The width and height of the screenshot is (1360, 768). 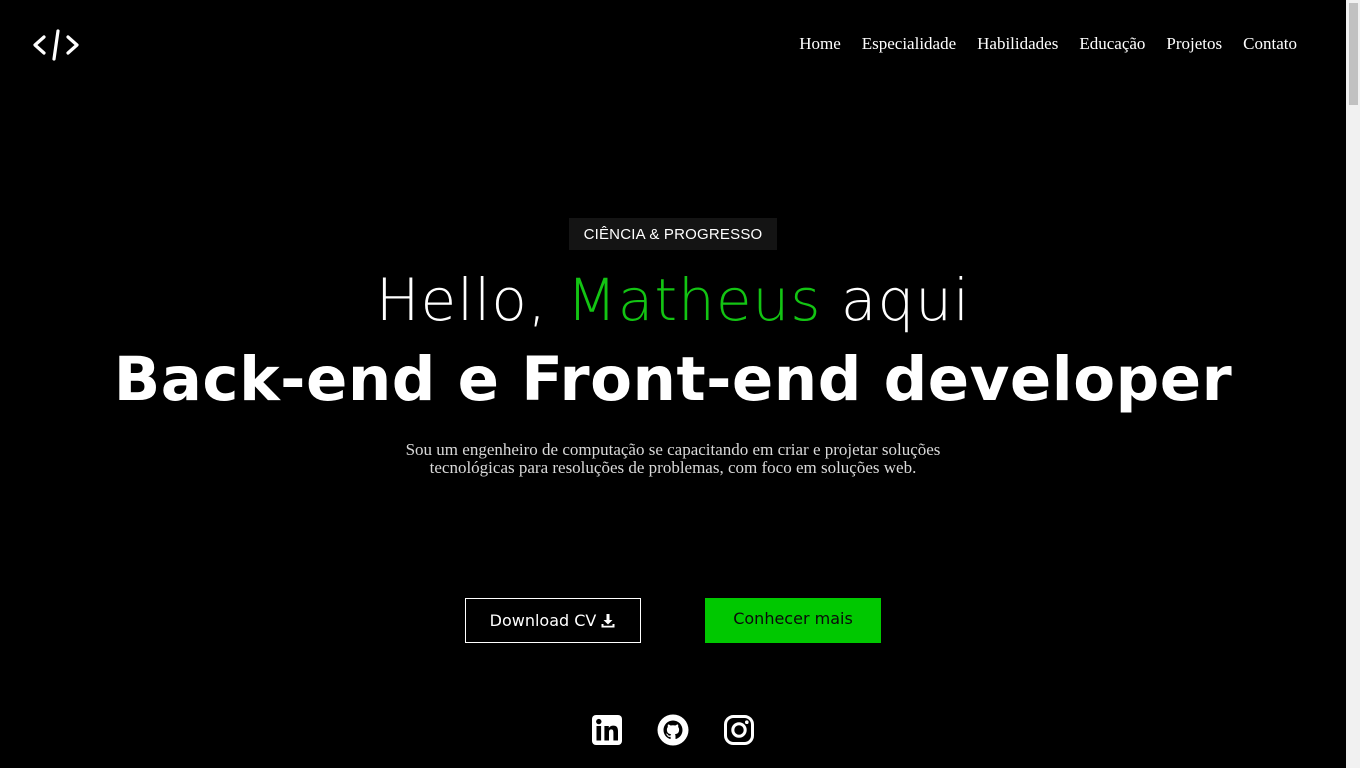 What do you see at coordinates (1353, 384) in the screenshot?
I see `page-scrollbar` at bounding box center [1353, 384].